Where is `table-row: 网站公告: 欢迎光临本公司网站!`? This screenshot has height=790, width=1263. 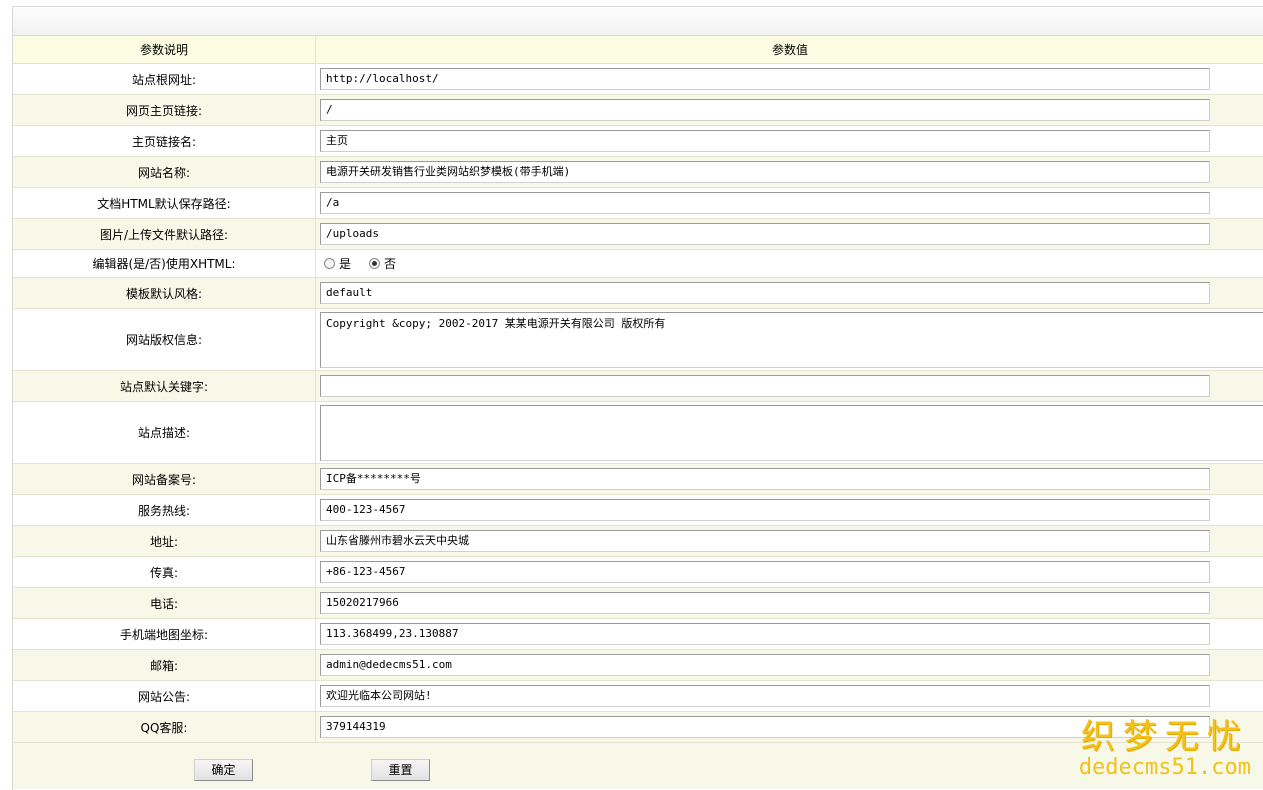 table-row: 网站公告: 欢迎光临本公司网站! is located at coordinates (638, 696).